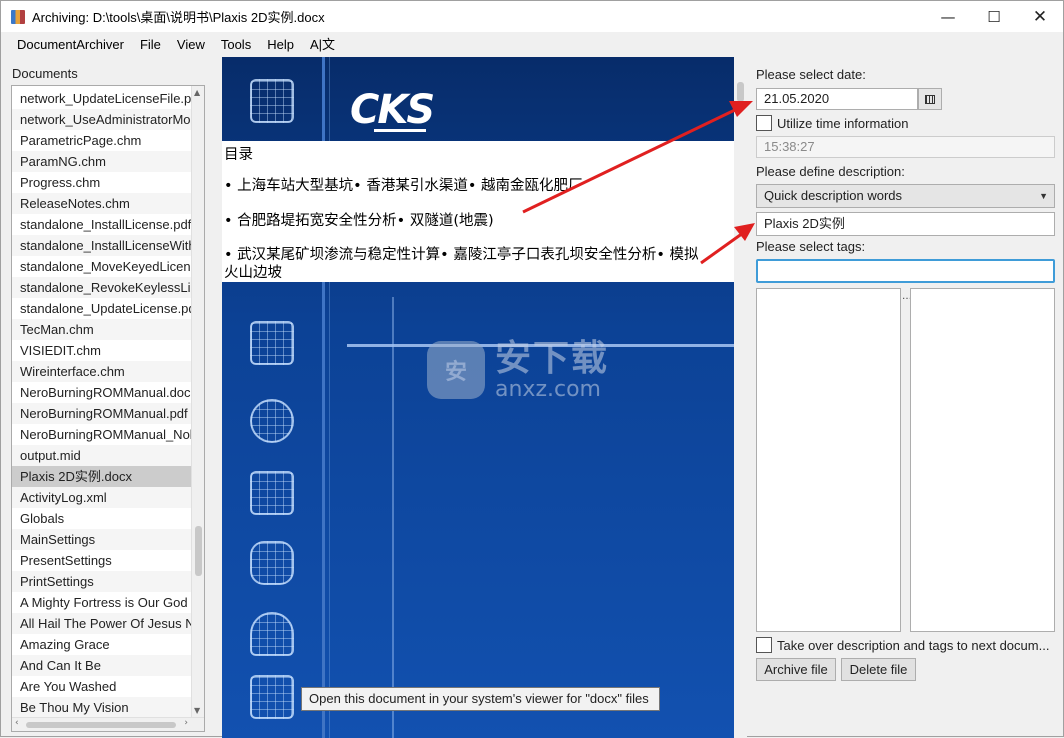  Describe the element at coordinates (102, 287) in the screenshot. I see `document-list-item: standalone_RevokeKeylessLice` at that location.